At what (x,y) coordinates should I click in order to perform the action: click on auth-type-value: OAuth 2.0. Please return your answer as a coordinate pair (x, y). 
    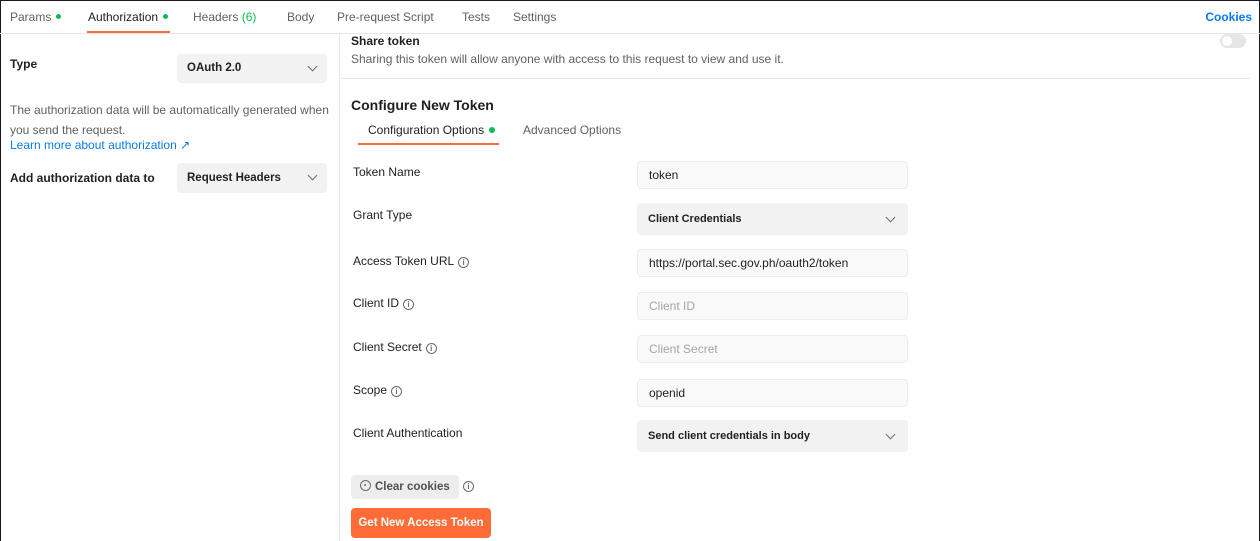
    Looking at the image, I should click on (214, 68).